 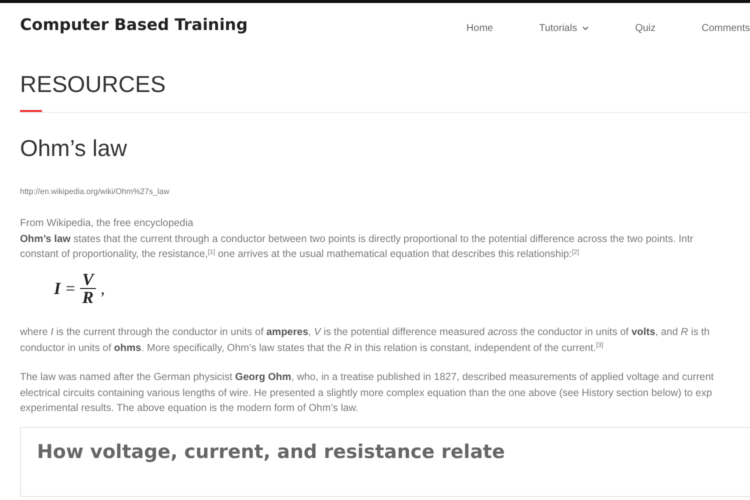 What do you see at coordinates (271, 452) in the screenshot?
I see `section-heading: How voltage, current, and resistance relate` at bounding box center [271, 452].